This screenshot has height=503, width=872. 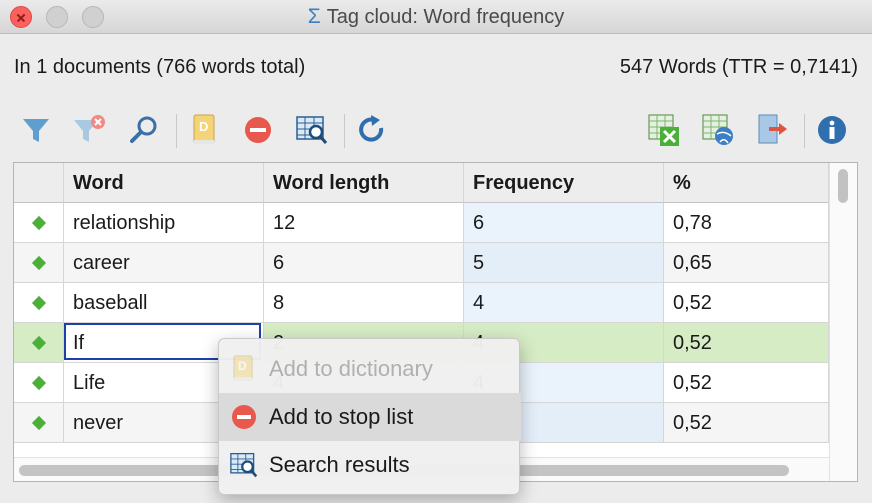 I want to click on column-header-percent: %, so click(x=746, y=183).